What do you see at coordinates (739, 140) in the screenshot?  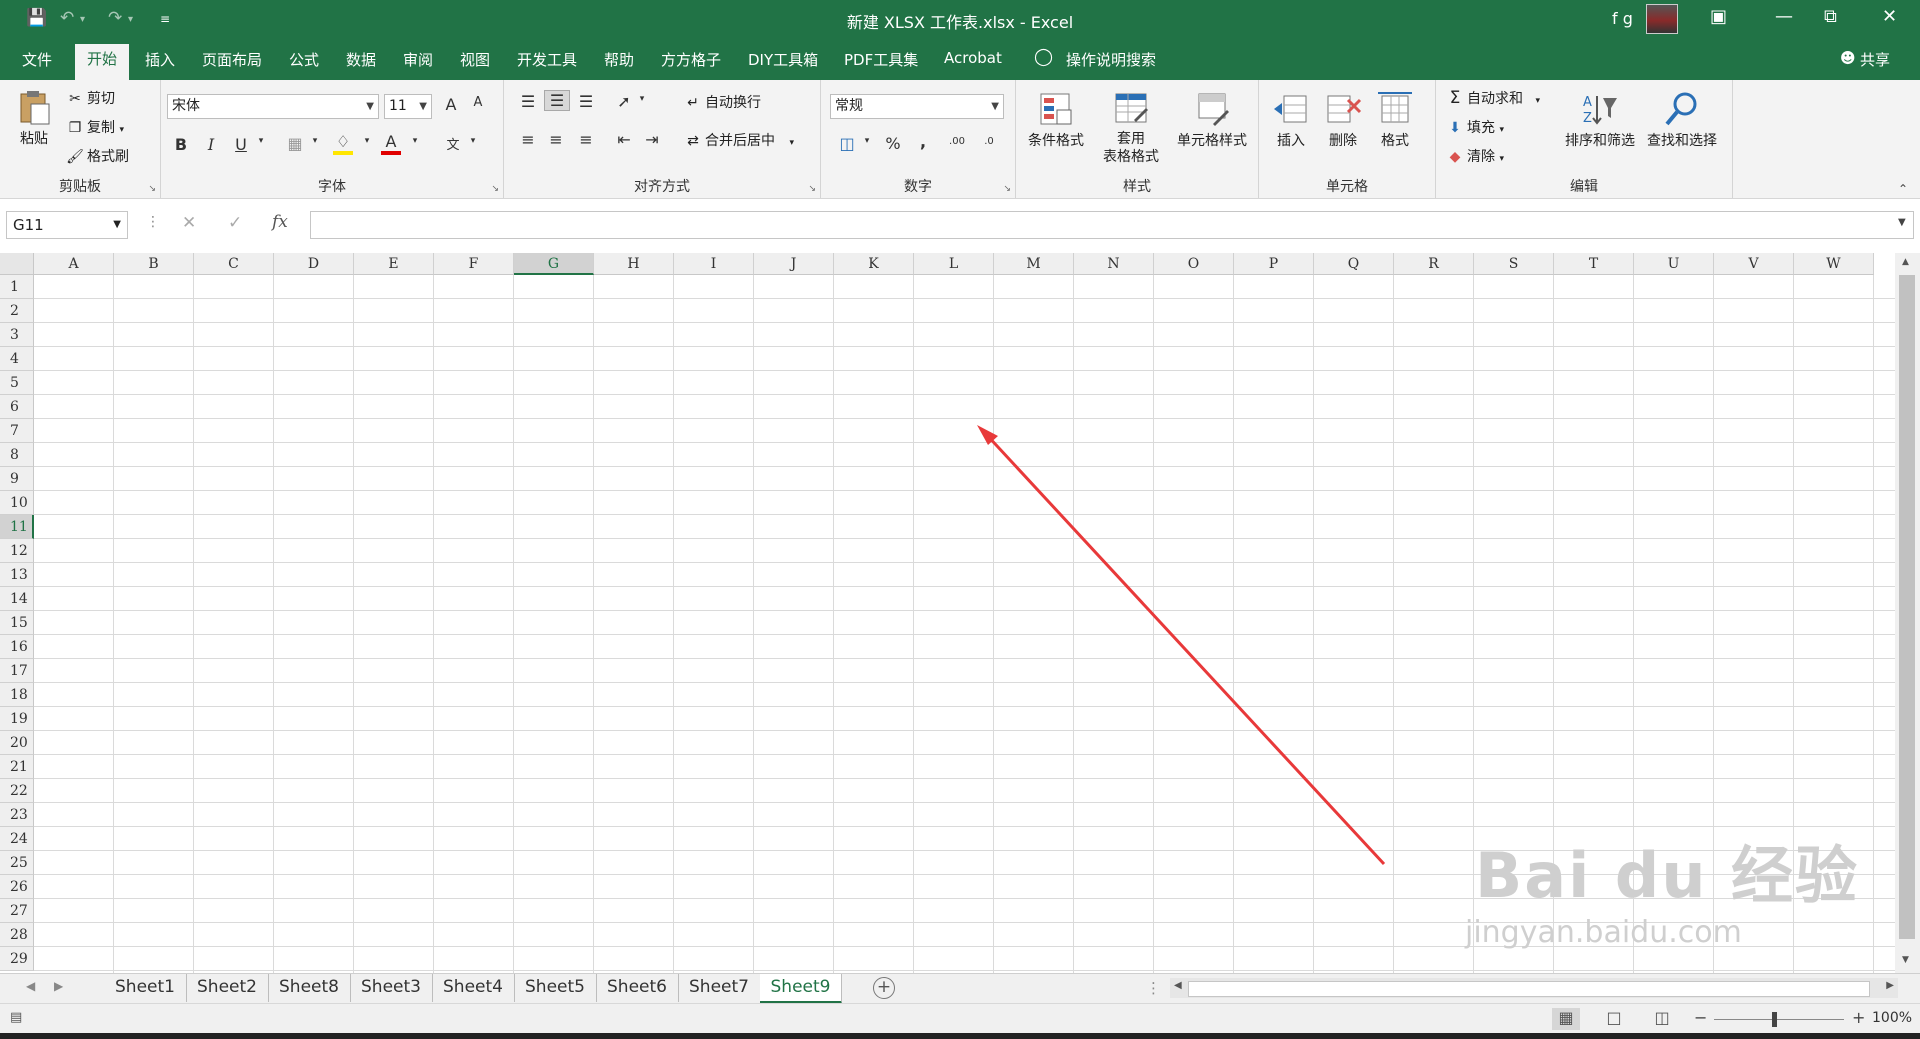 I see `merge-center-button: ⇄ 合并后居中 ▾` at bounding box center [739, 140].